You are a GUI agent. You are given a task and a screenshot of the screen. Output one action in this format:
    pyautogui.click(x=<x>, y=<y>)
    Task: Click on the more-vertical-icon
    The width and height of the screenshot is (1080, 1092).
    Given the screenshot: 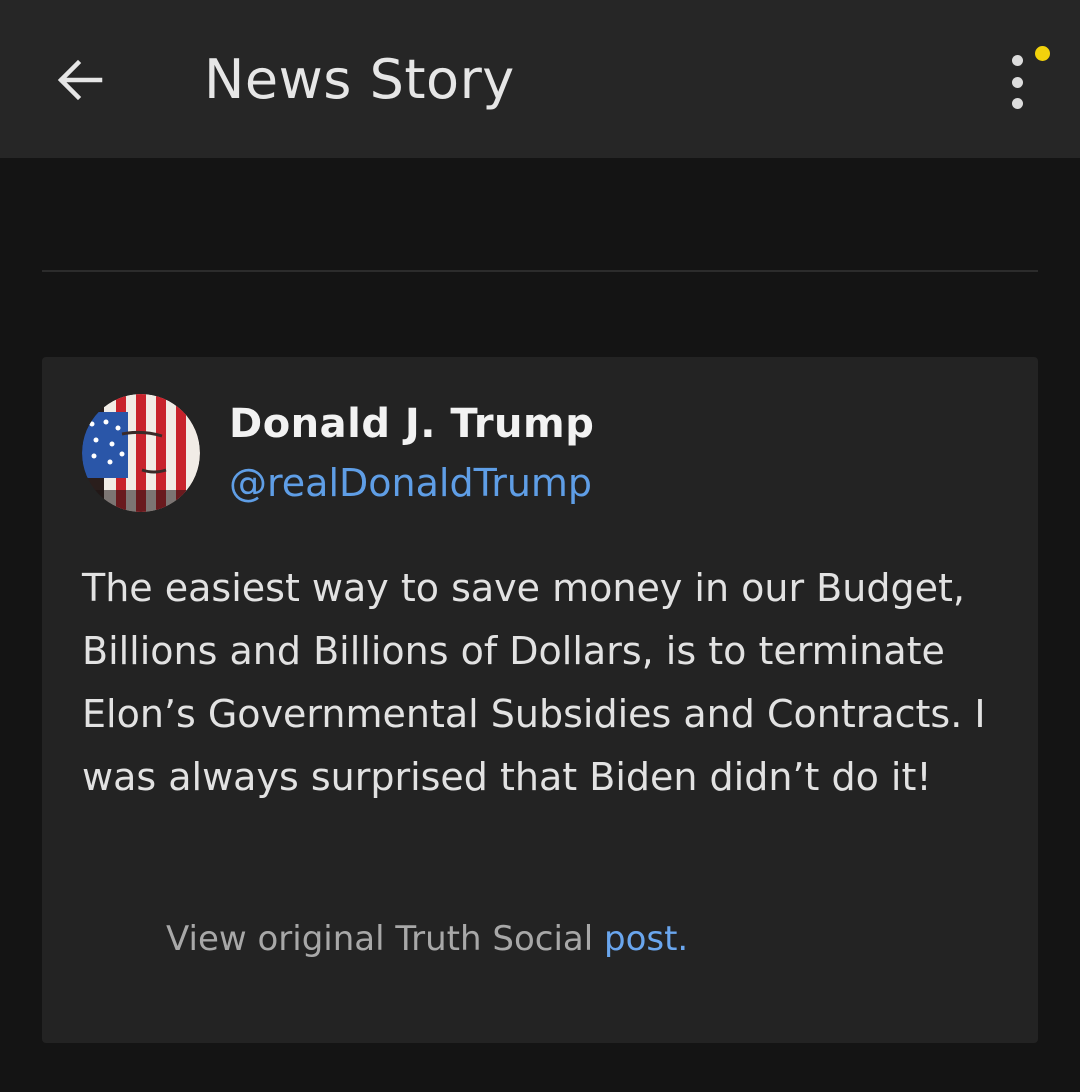 What is the action you would take?
    pyautogui.click(x=1017, y=60)
    